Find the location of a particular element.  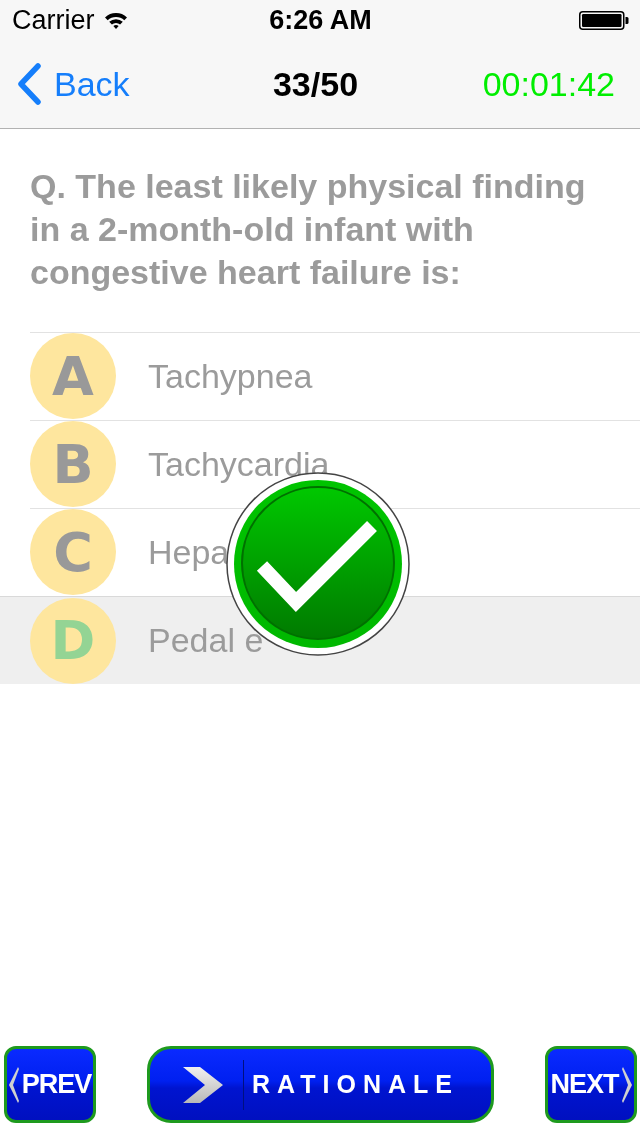

option-letter-badge: A is located at coordinates (73, 376).